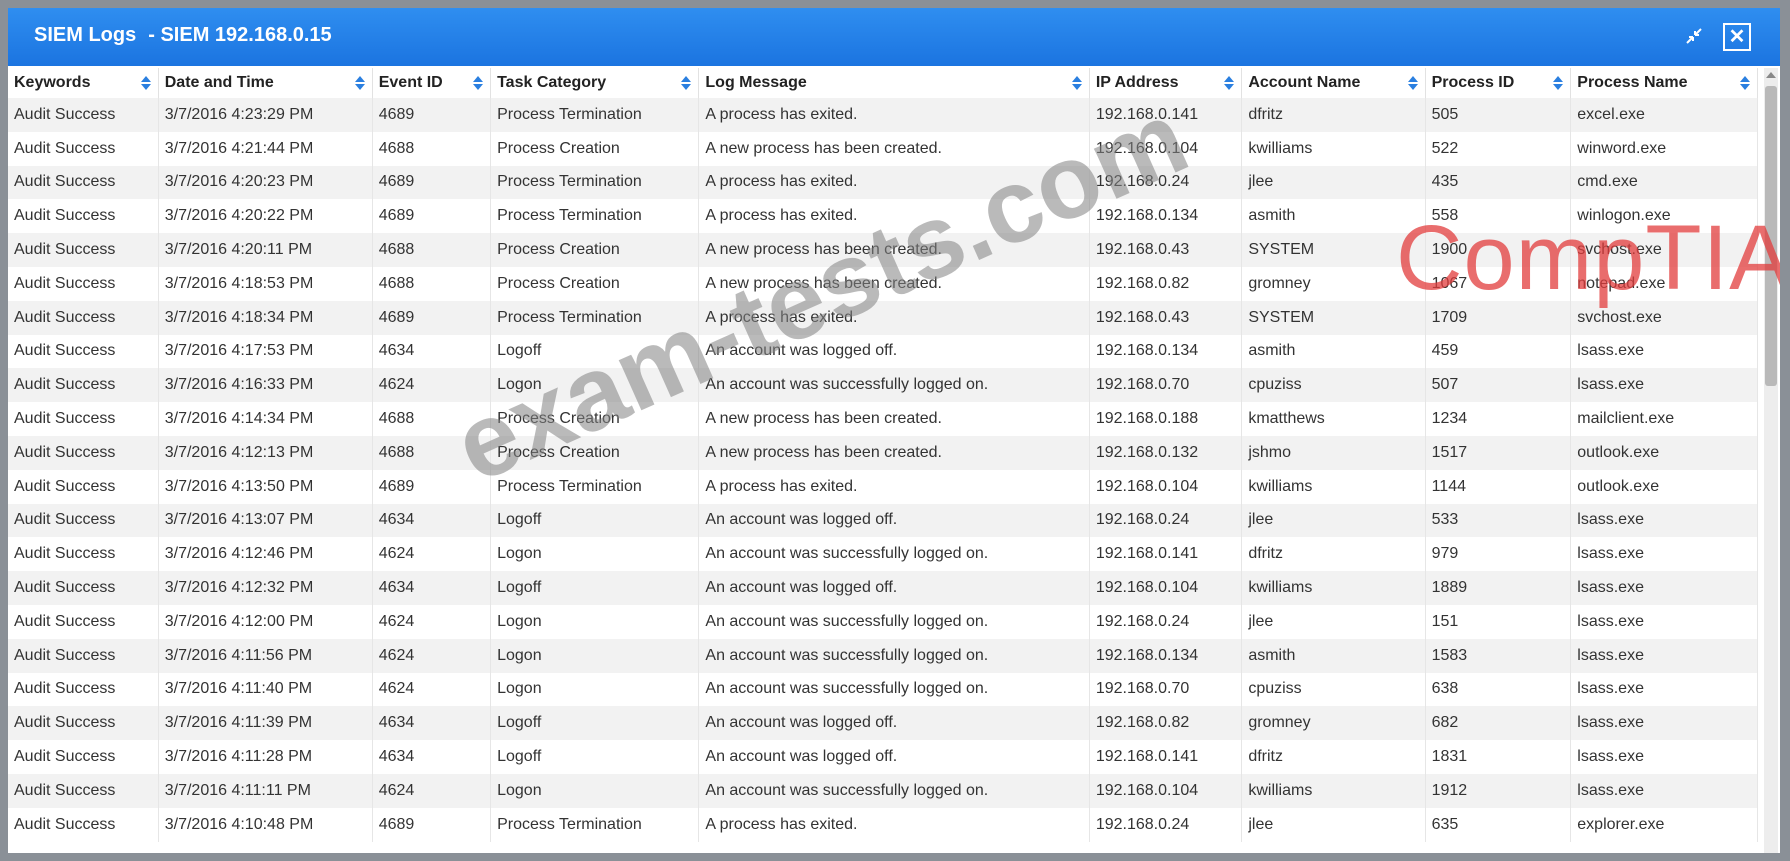 This screenshot has height=861, width=1790. What do you see at coordinates (265, 385) in the screenshot?
I see `table-cell: 3/7/2016 4:16:33 PM` at bounding box center [265, 385].